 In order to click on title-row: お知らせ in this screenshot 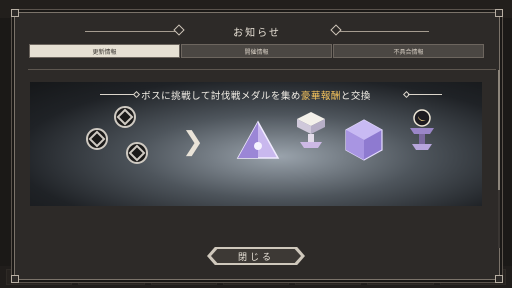, I will do `click(257, 31)`.